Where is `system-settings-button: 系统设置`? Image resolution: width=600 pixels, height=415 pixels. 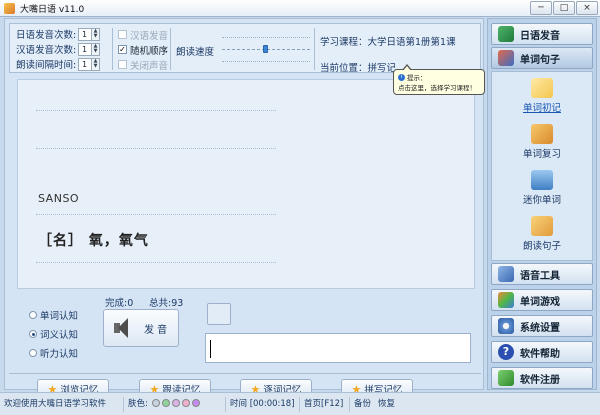
system-settings-button: 系统设置 is located at coordinates (542, 326).